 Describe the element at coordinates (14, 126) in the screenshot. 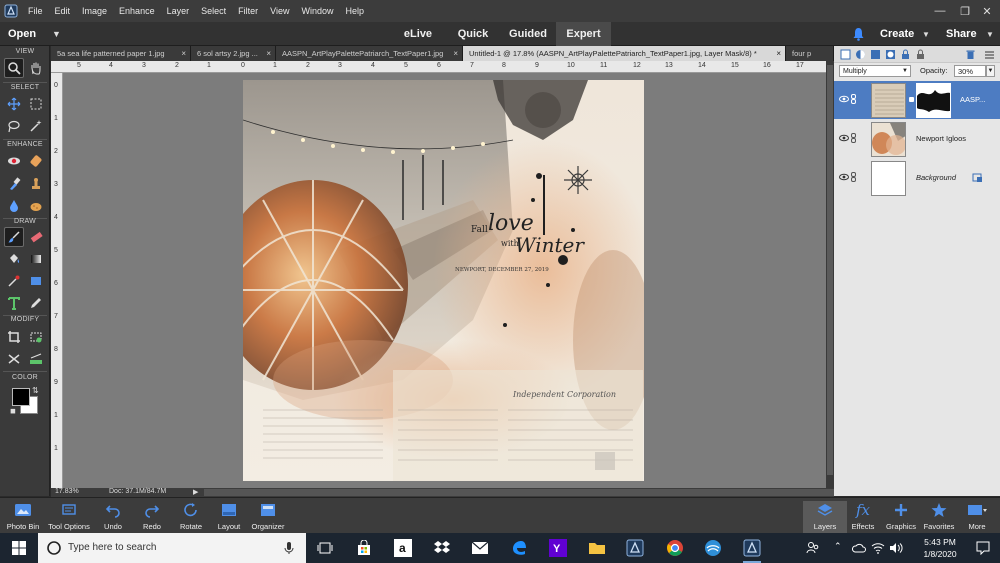

I see `lasso-tool-icon` at that location.